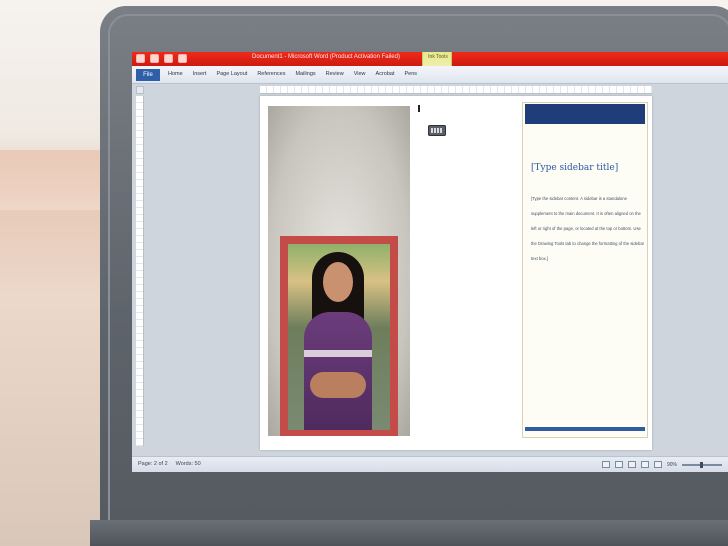 This screenshot has height=546, width=728. I want to click on quick-access-toolbar, so click(161, 58).